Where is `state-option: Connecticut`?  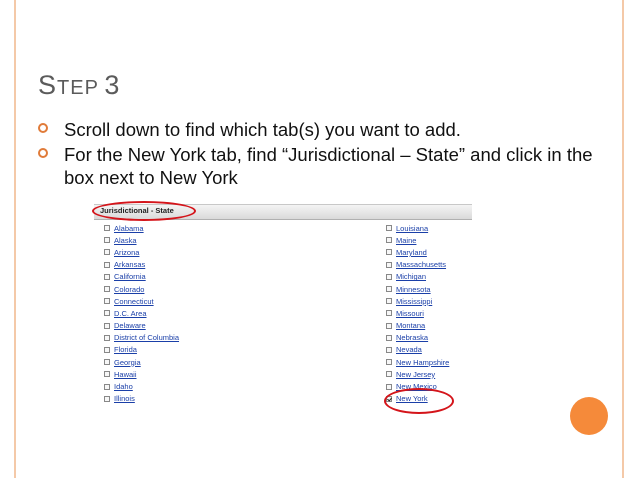 state-option: Connecticut is located at coordinates (141, 301).